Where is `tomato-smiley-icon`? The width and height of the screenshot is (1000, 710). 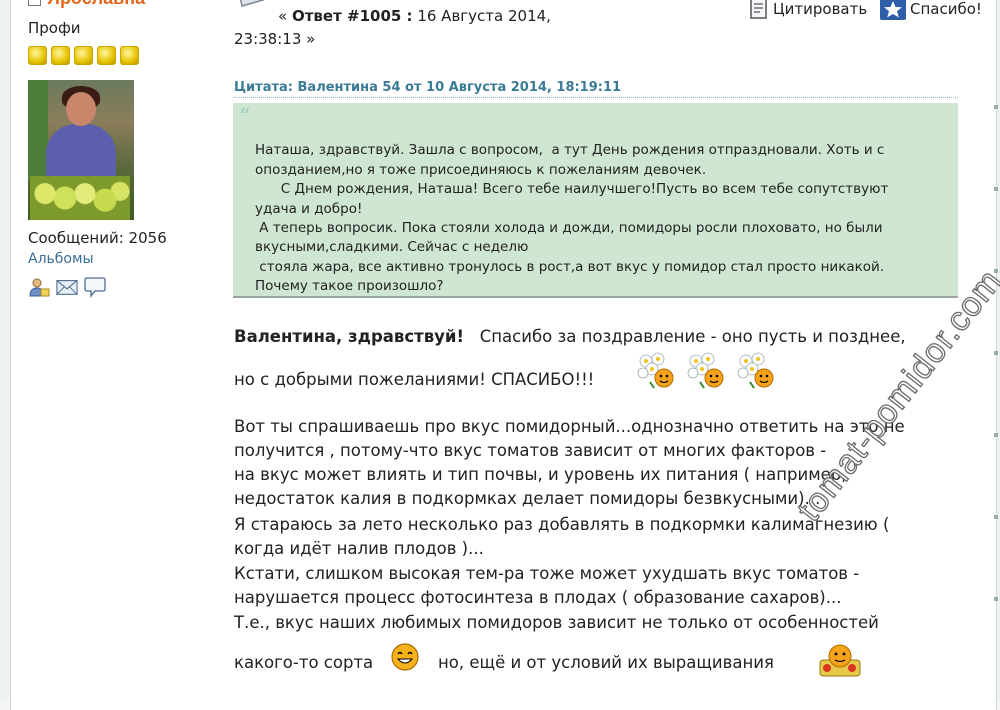 tomato-smiley-icon is located at coordinates (840, 660).